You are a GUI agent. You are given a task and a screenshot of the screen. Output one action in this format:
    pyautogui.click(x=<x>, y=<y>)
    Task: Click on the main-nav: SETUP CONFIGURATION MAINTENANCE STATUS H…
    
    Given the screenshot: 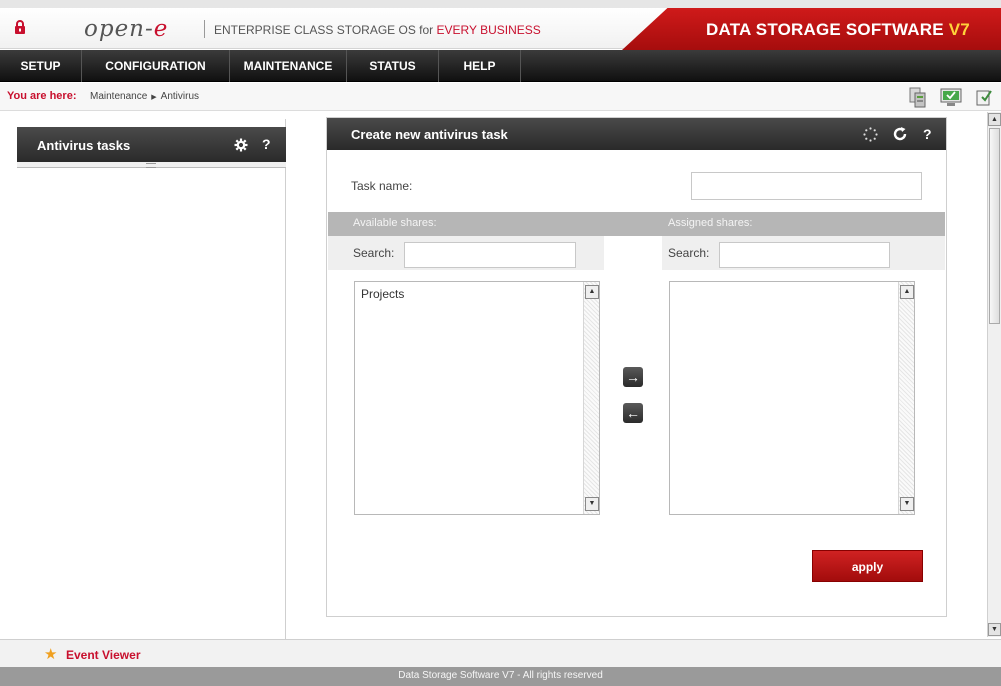 What is the action you would take?
    pyautogui.click(x=500, y=66)
    